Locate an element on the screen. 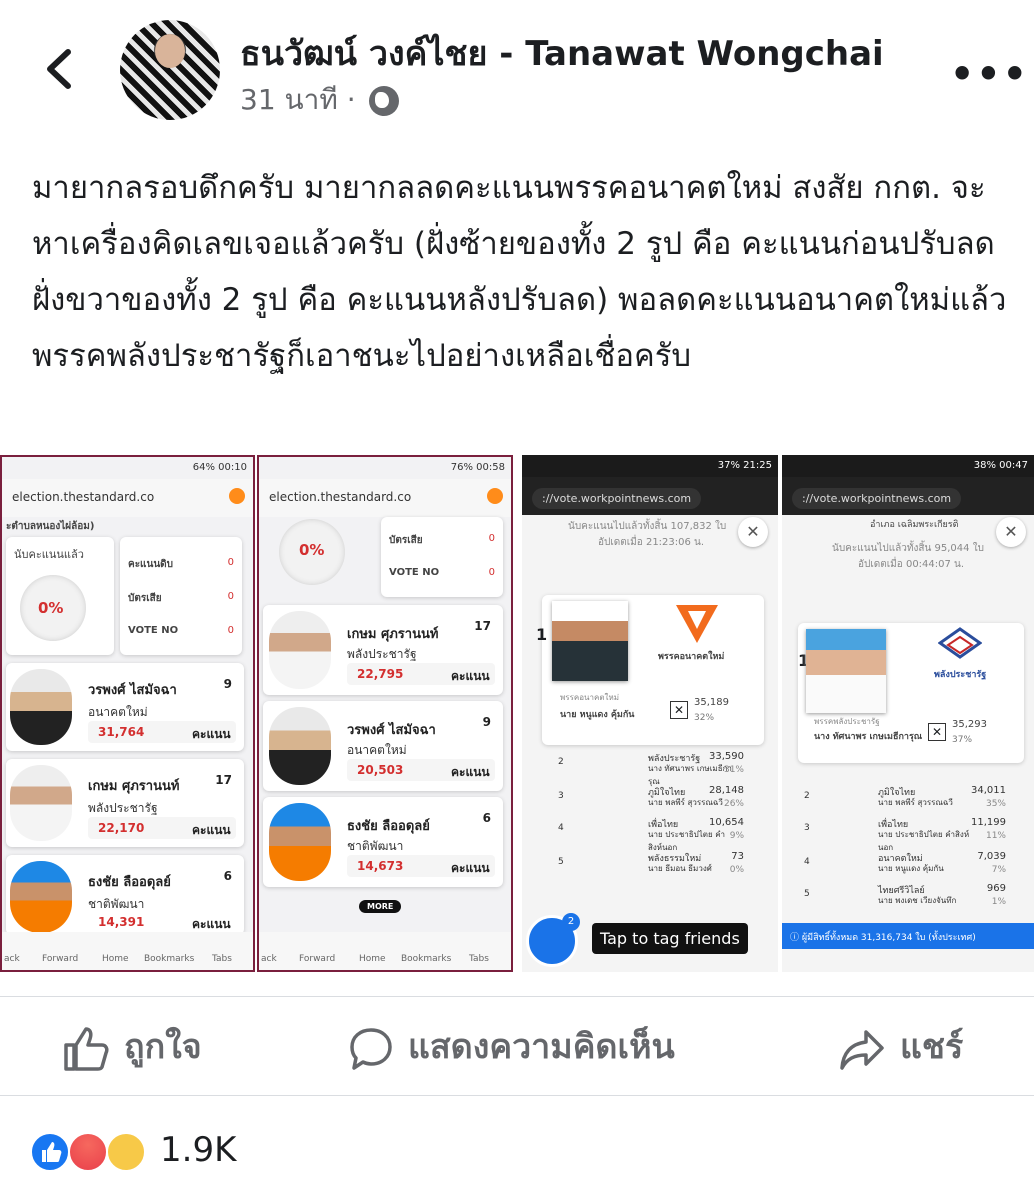 The image size is (1034, 1200). comment-button: แสดงความคิดเห็น is located at coordinates (511, 1046).